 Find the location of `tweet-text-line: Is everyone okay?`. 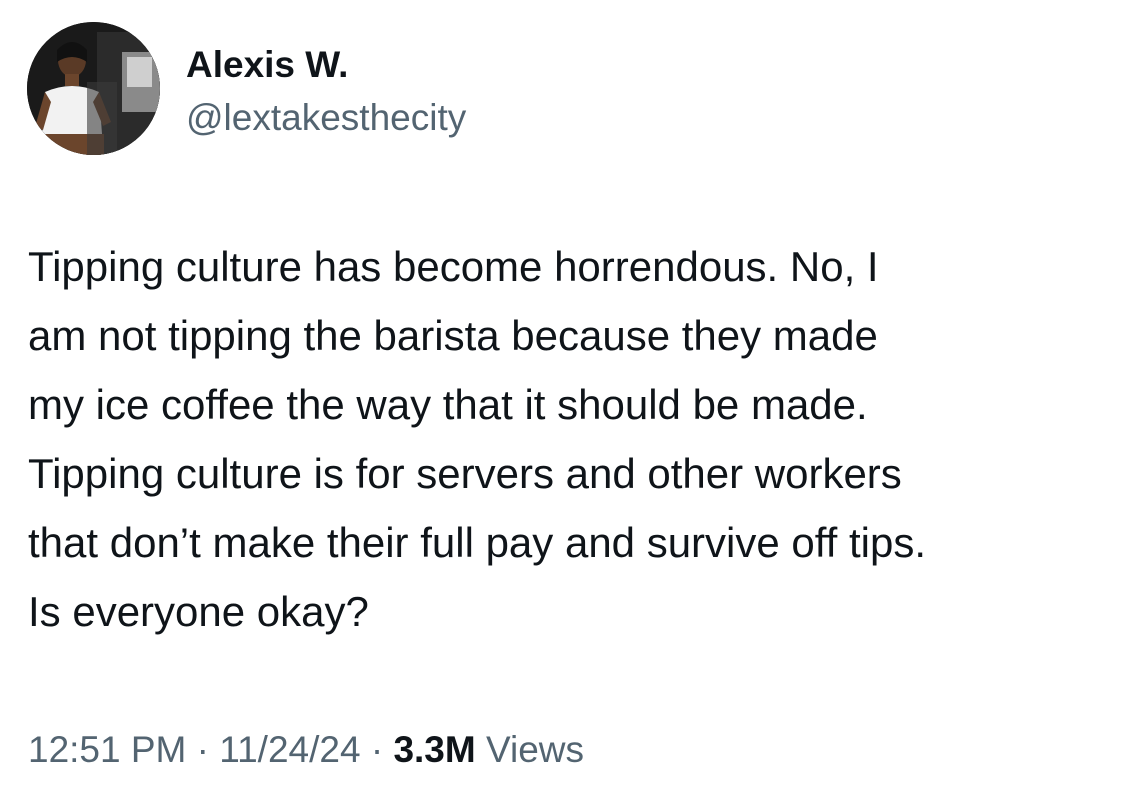

tweet-text-line: Is everyone okay? is located at coordinates (198, 611).